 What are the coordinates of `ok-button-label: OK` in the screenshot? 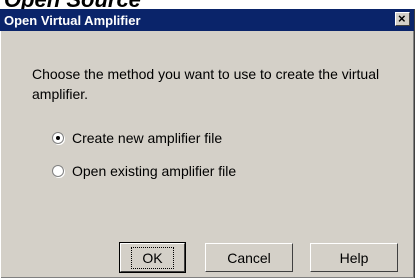 It's located at (152, 257).